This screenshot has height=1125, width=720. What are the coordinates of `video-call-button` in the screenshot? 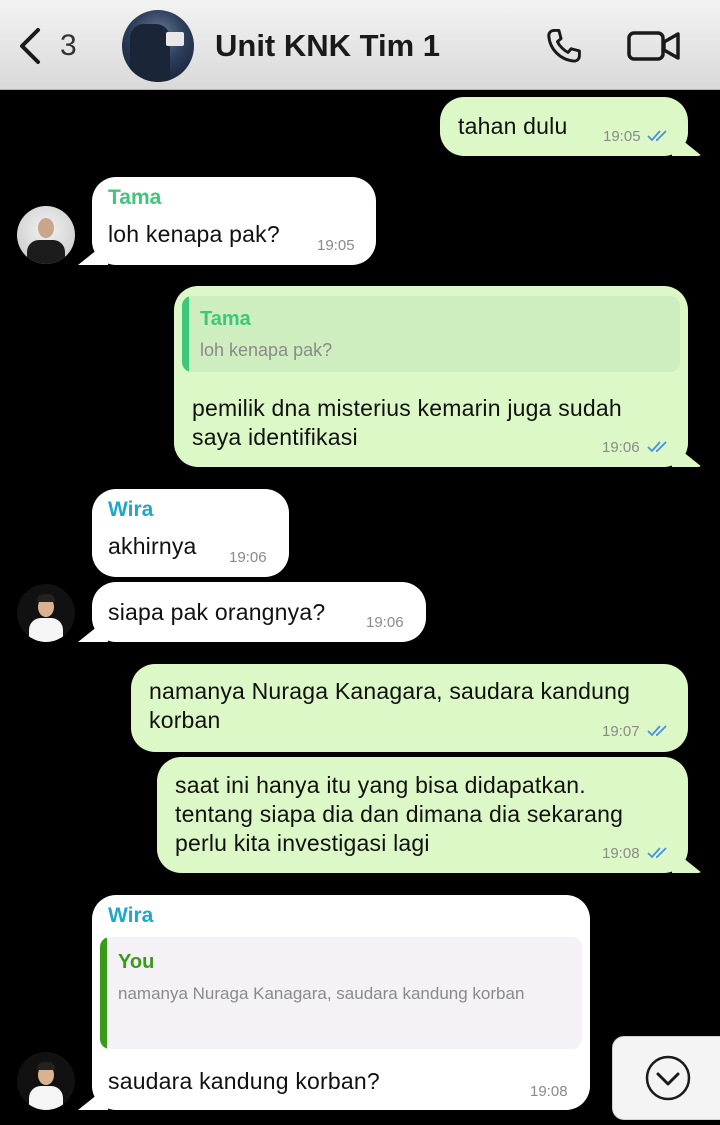 It's located at (654, 46).